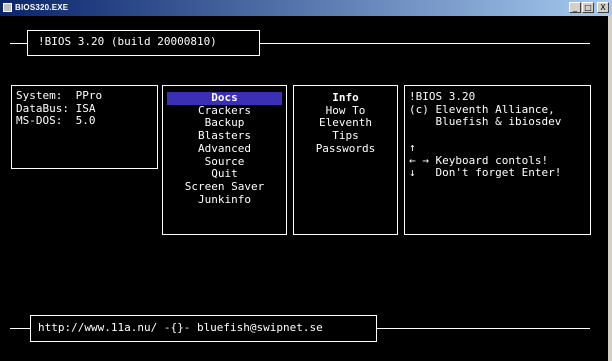 The height and width of the screenshot is (361, 612). I want to click on menu-item-junkinfo: Junkinfo, so click(224, 200).